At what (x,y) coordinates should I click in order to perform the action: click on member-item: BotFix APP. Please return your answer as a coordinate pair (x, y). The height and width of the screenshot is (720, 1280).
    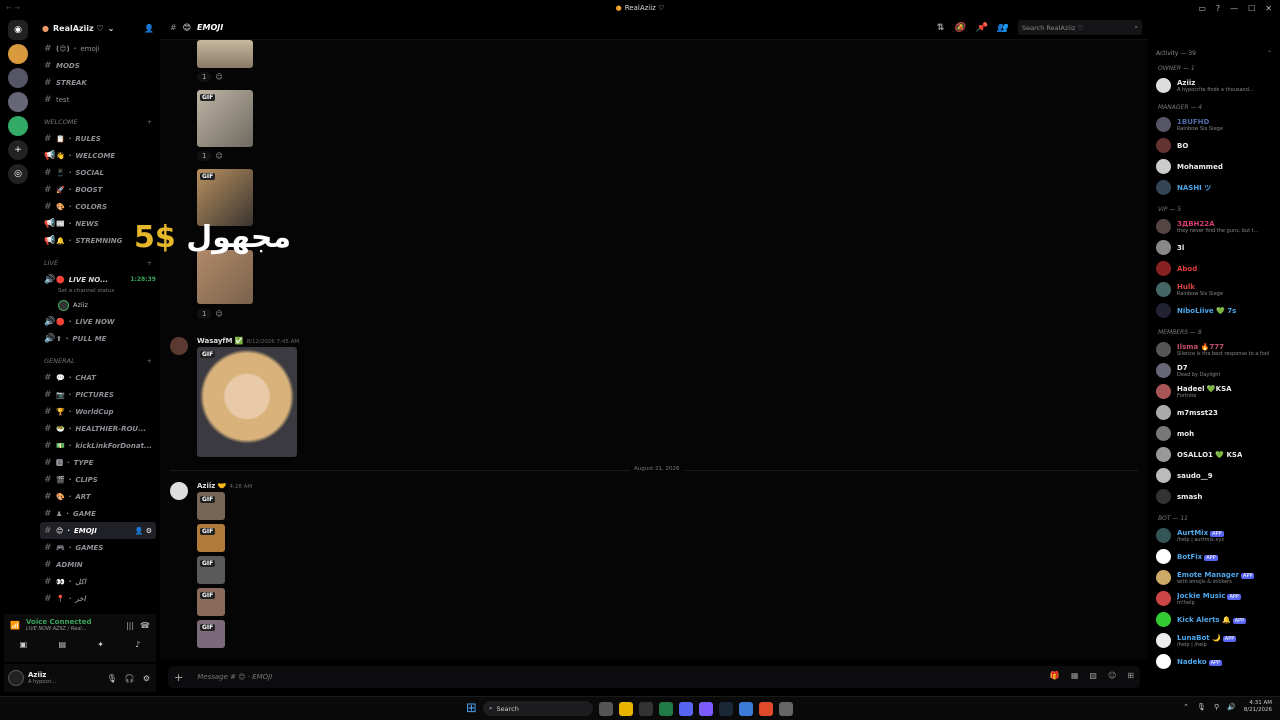
    Looking at the image, I should click on (1214, 556).